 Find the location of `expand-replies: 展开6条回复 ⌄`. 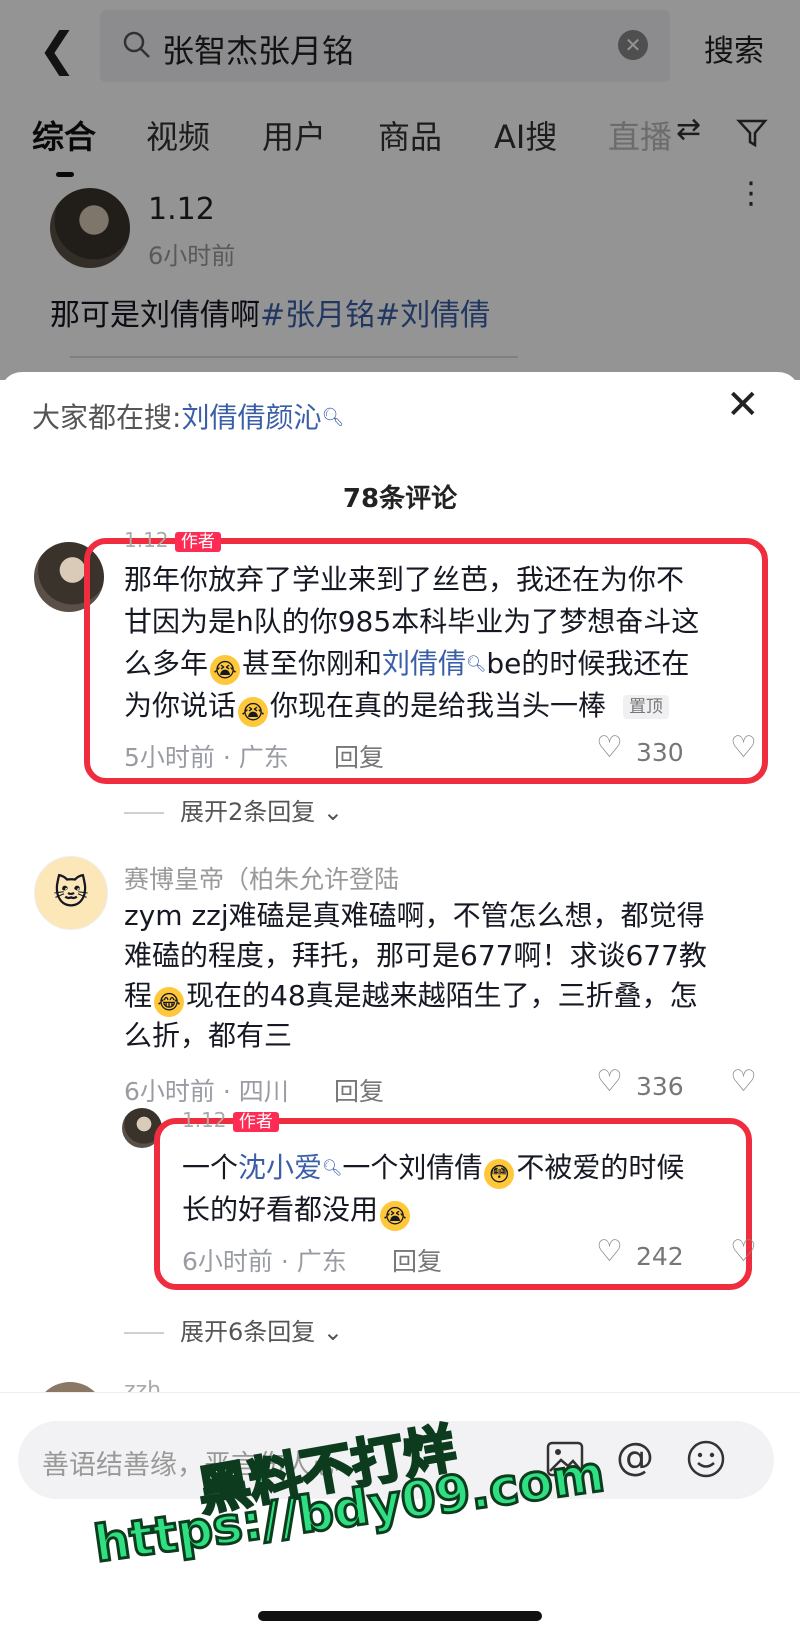

expand-replies: 展开6条回复 ⌄ is located at coordinates (233, 1329).